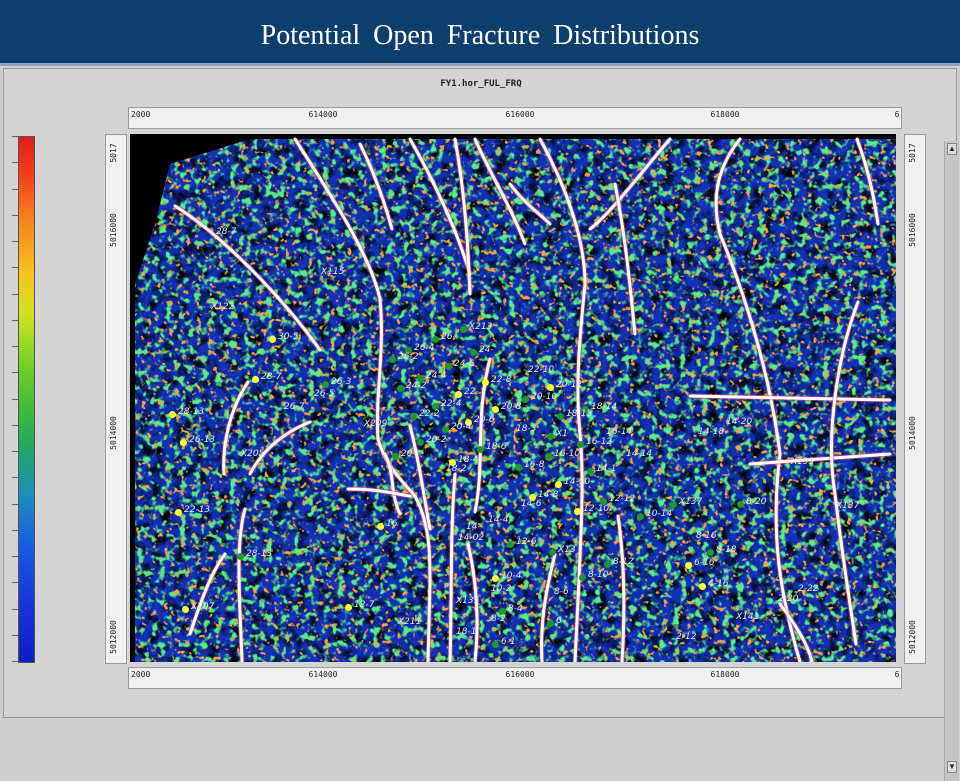  Describe the element at coordinates (803, 462) in the screenshot. I see `well-label: X193` at that location.